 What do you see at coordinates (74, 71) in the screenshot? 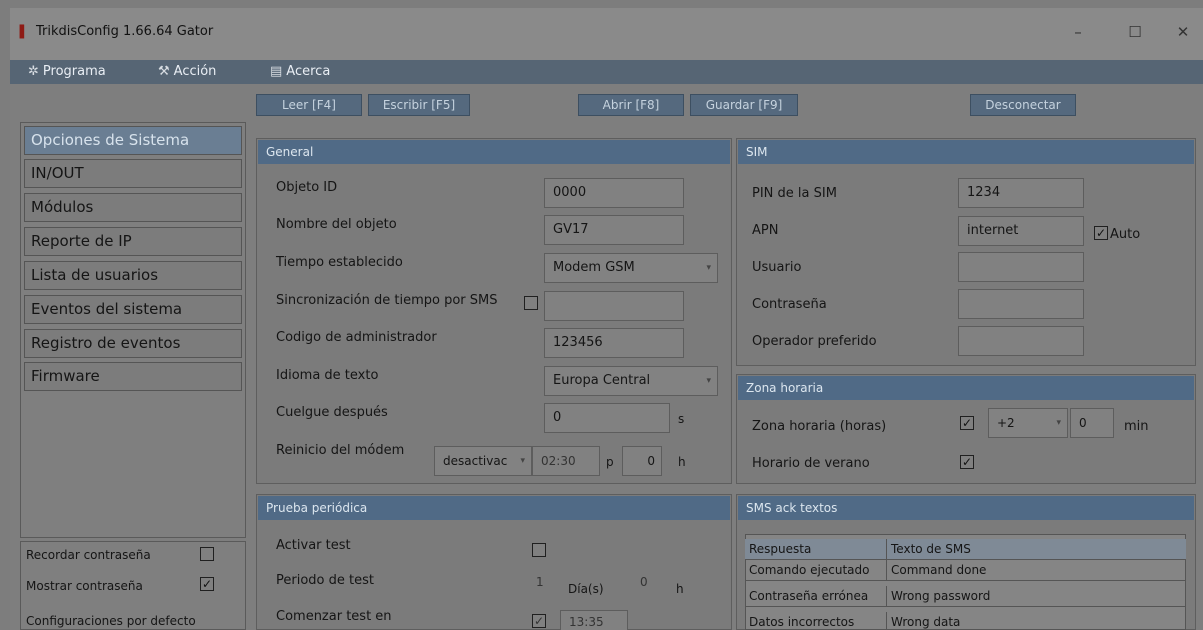
I see `menu-programa-label: Programa` at bounding box center [74, 71].